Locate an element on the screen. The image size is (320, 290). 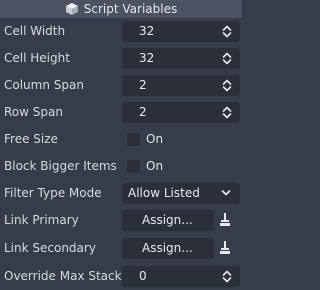
property-label: Link Secondary is located at coordinates (50, 248).